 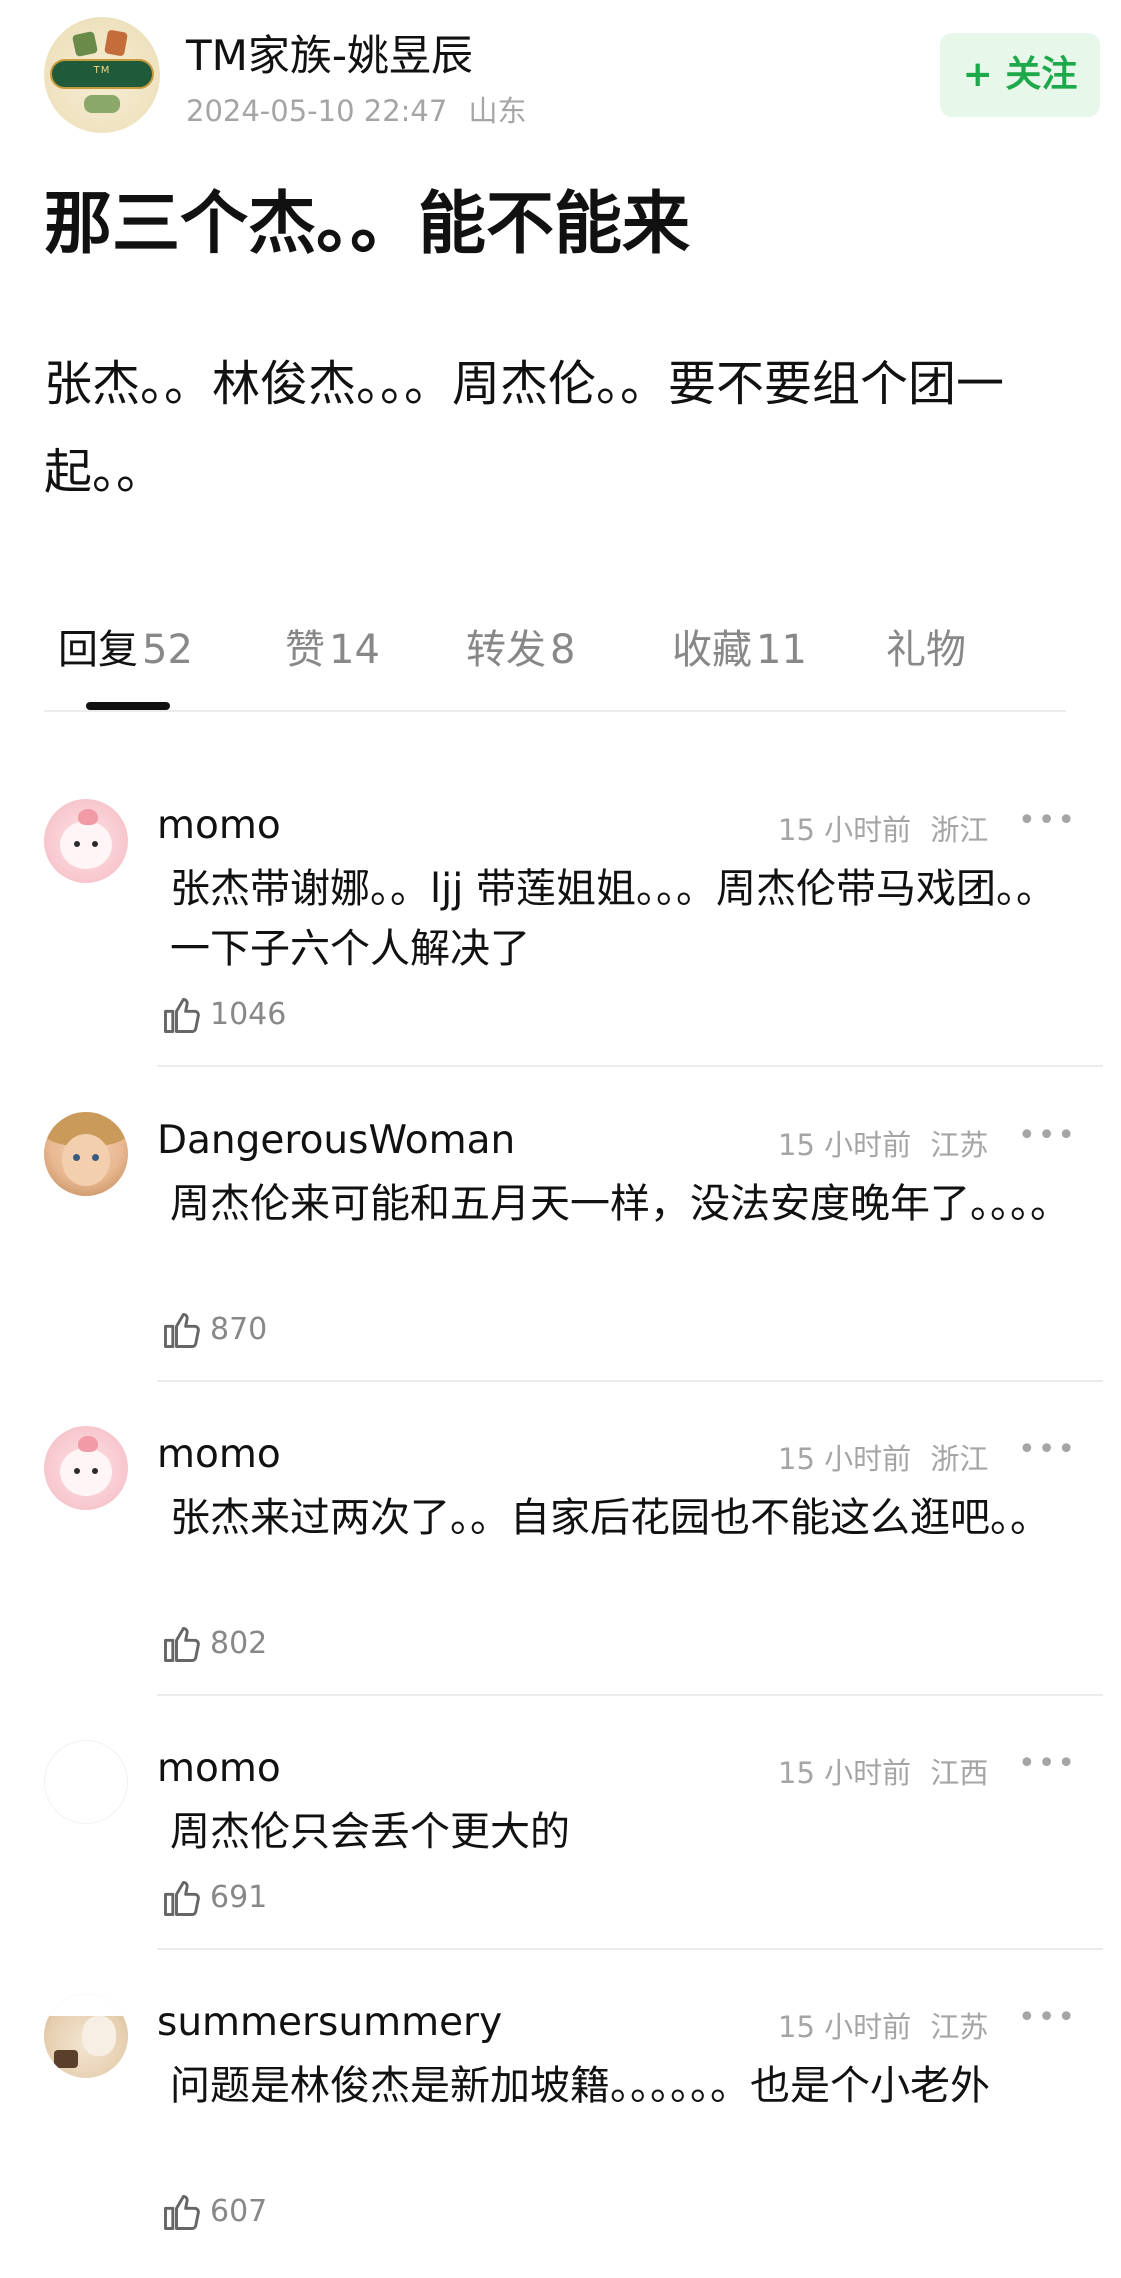 I want to click on comment-location: 江西, so click(x=959, y=1773).